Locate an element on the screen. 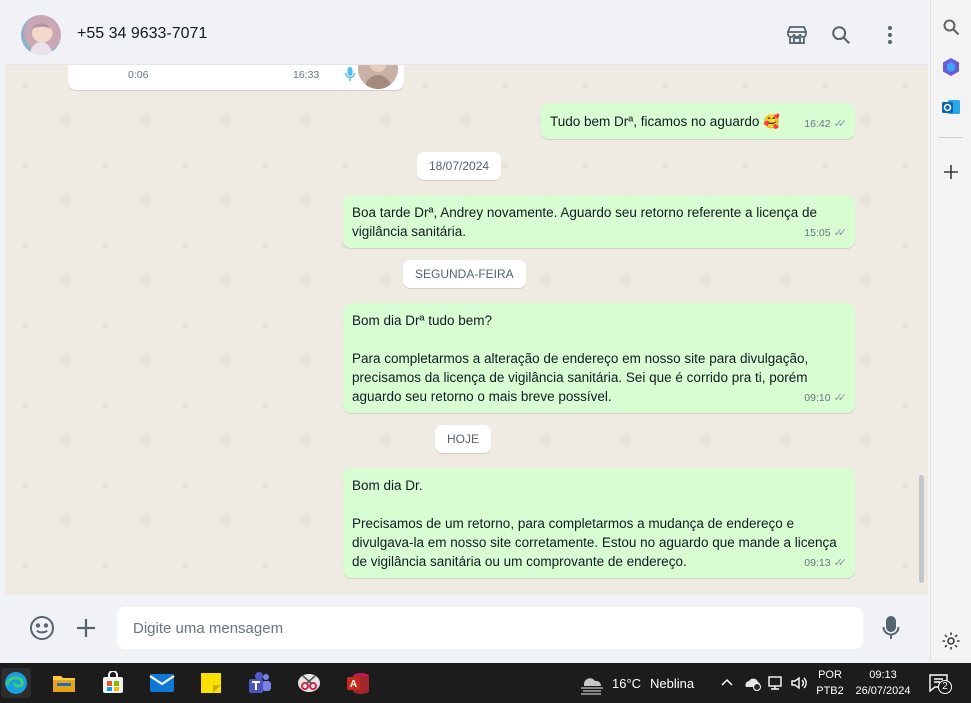 The width and height of the screenshot is (971, 703). message-time: 09:13 is located at coordinates (817, 563).